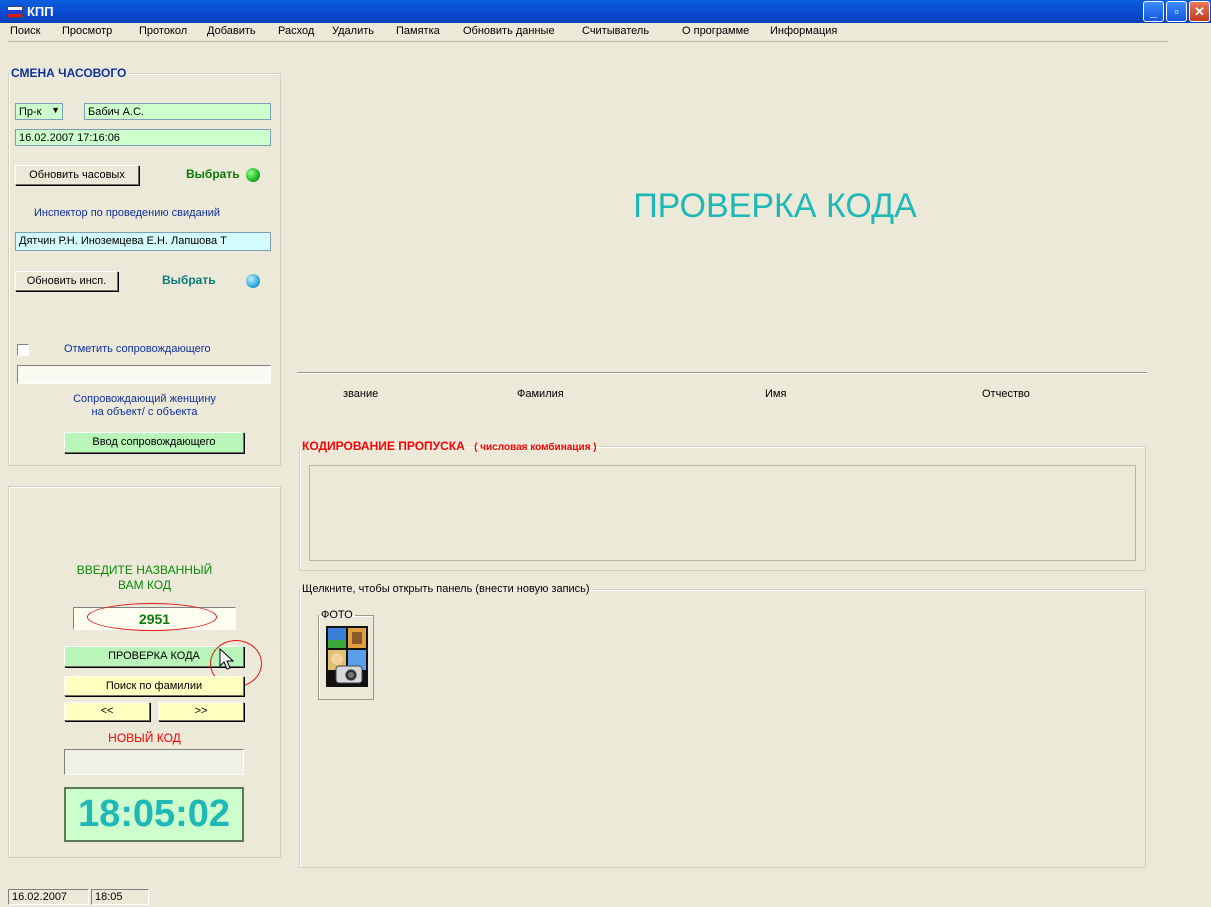 The image size is (1211, 907). What do you see at coordinates (353, 31) in the screenshot?
I see `menu-item-delete: Удалить` at bounding box center [353, 31].